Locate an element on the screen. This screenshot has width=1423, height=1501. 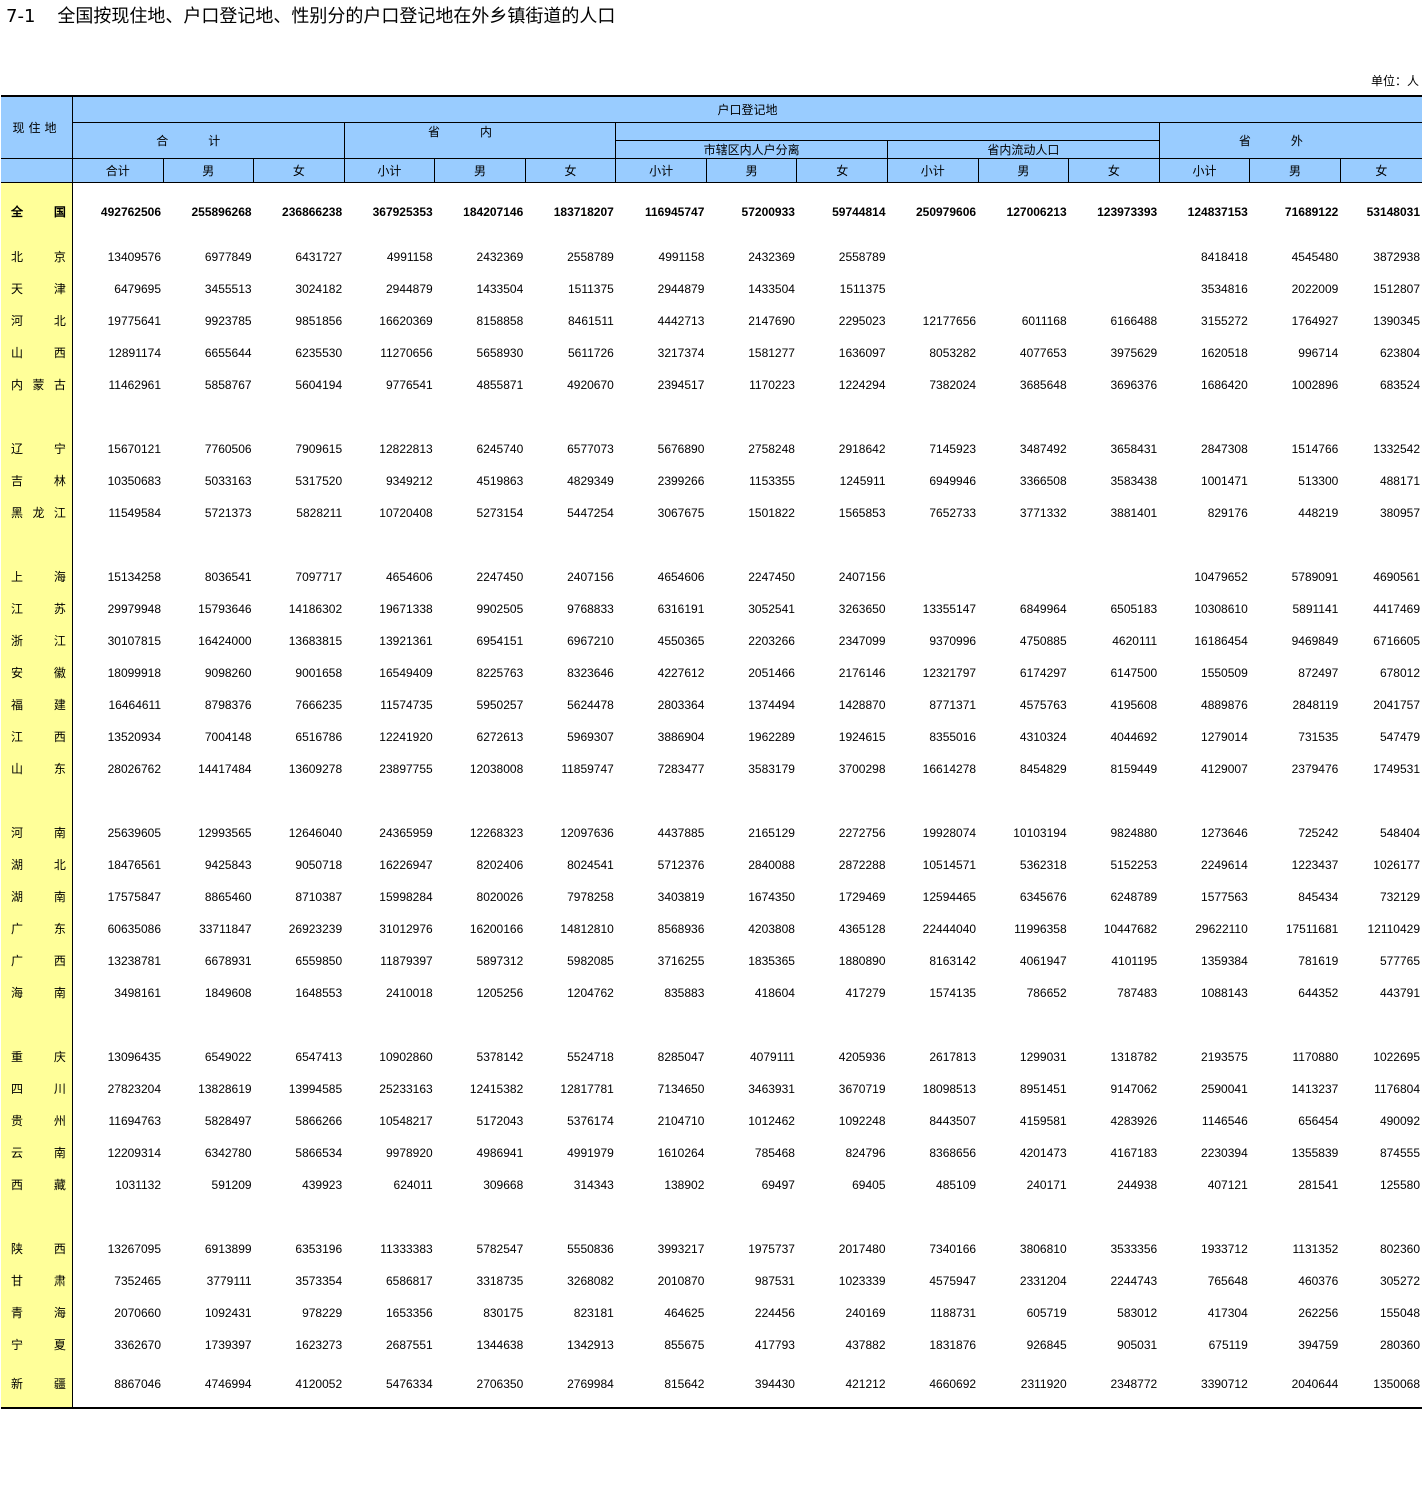
table-cell: 9349212 is located at coordinates (409, 480).